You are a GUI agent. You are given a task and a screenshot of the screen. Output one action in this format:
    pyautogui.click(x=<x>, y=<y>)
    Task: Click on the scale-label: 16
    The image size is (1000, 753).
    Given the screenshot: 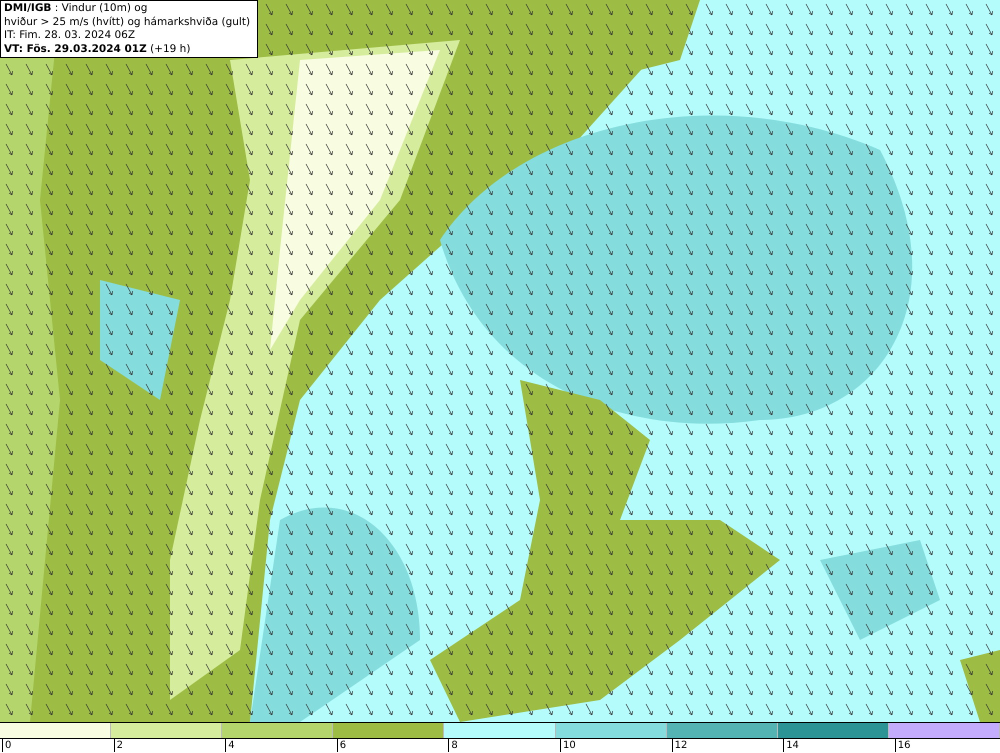 What is the action you would take?
    pyautogui.click(x=902, y=745)
    